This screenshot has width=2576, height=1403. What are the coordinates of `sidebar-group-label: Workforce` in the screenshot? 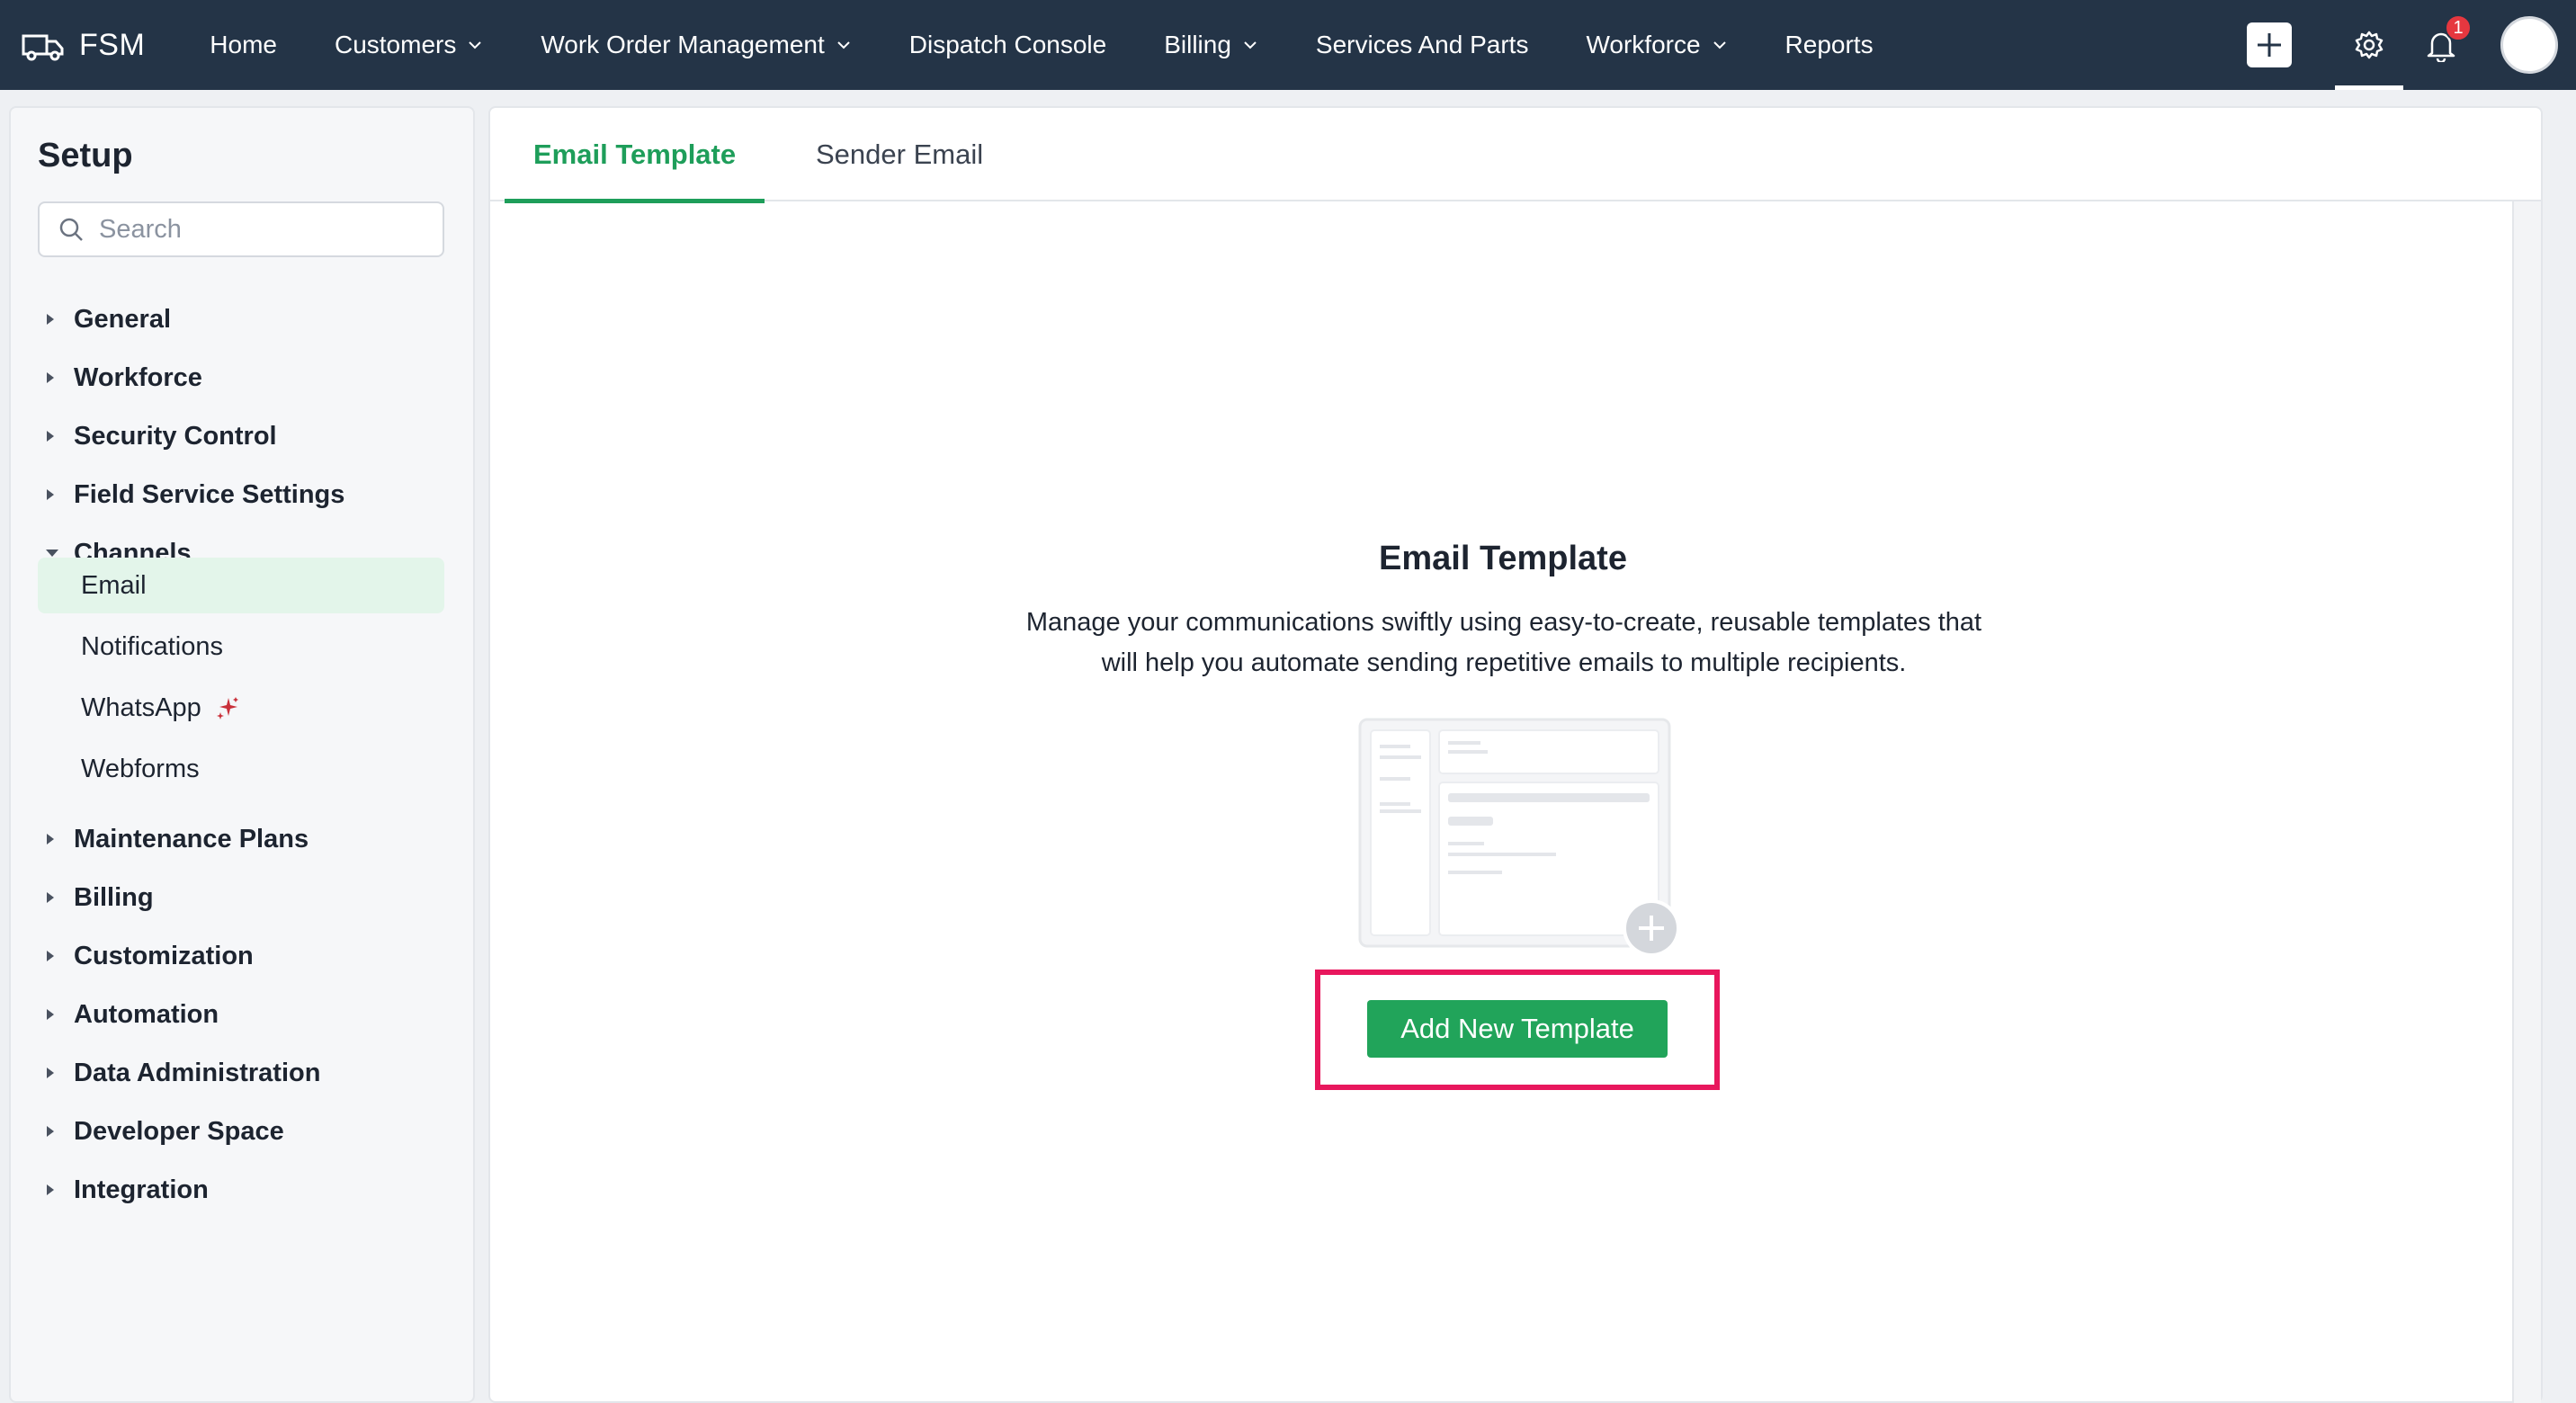 It's located at (138, 377).